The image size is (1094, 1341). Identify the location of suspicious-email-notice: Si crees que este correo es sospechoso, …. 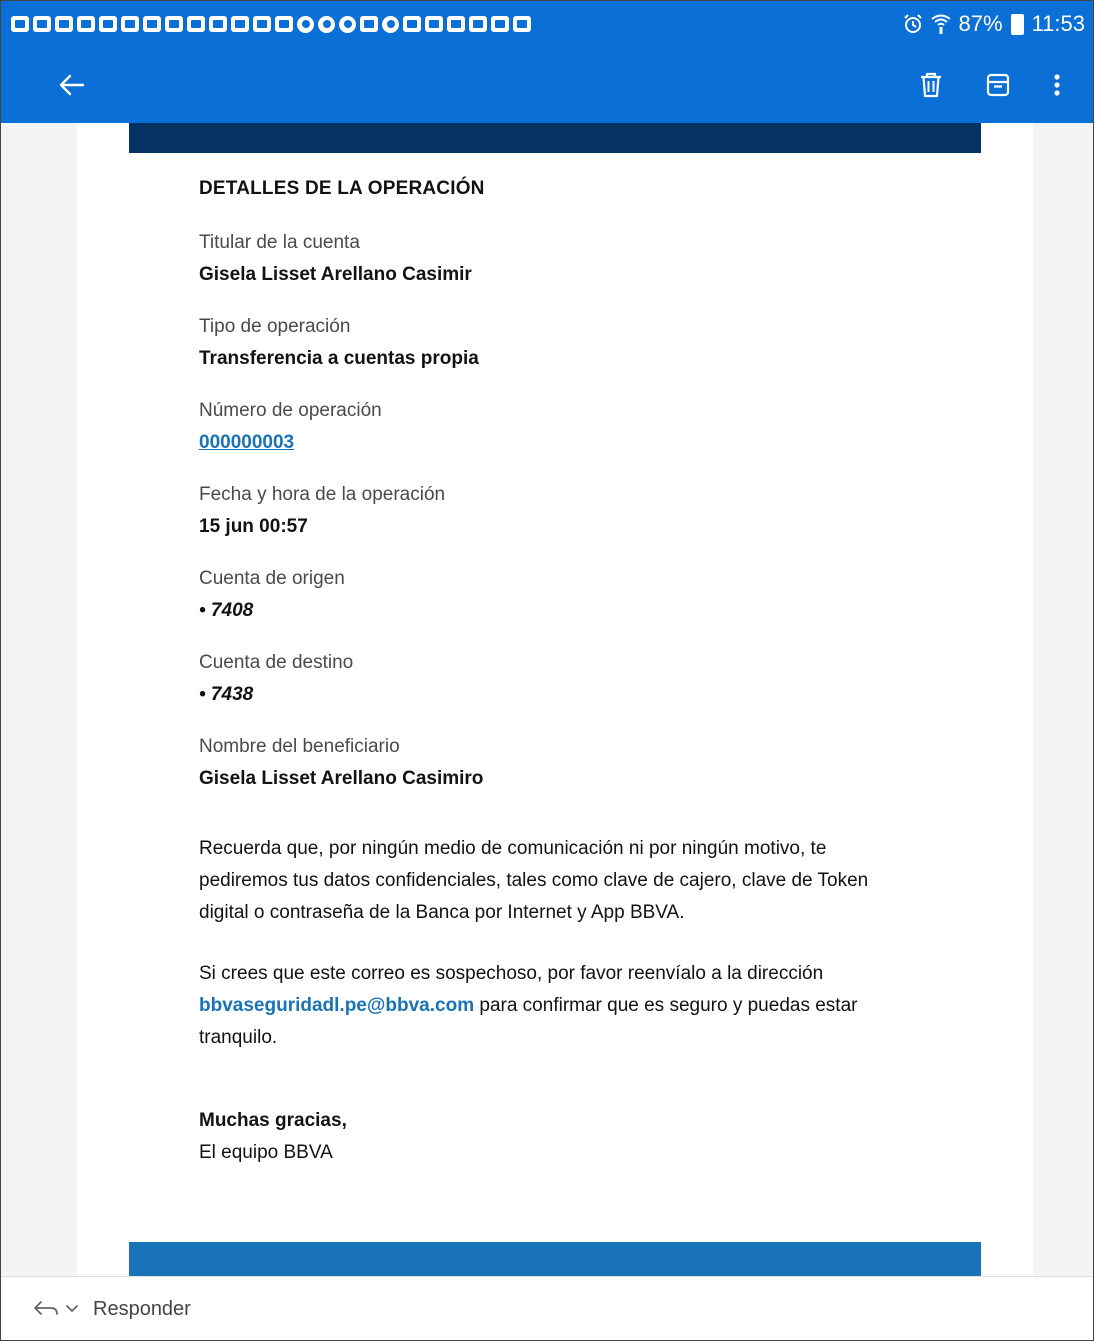
(559, 1006).